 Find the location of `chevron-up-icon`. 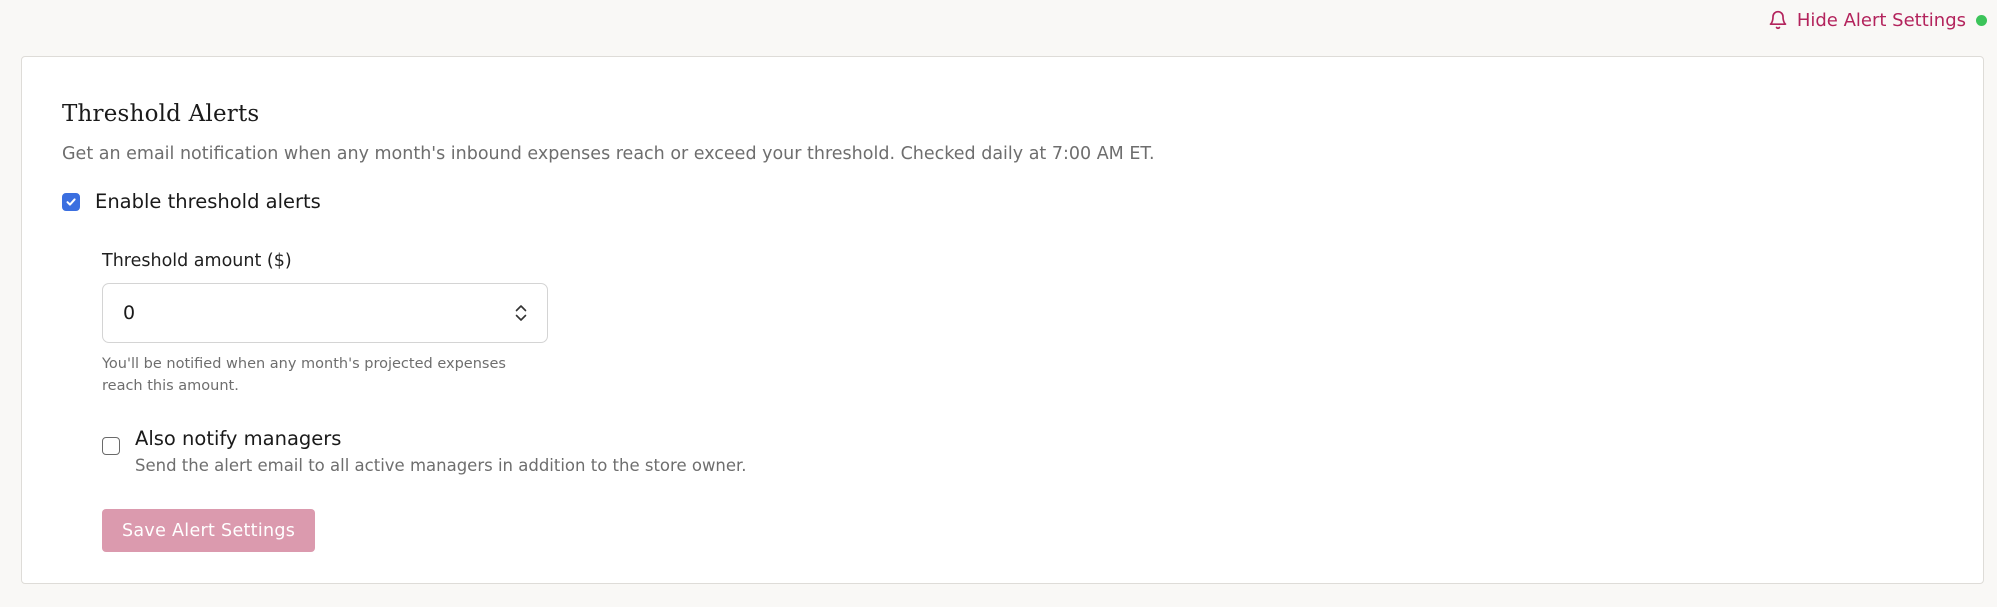

chevron-up-icon is located at coordinates (521, 308).